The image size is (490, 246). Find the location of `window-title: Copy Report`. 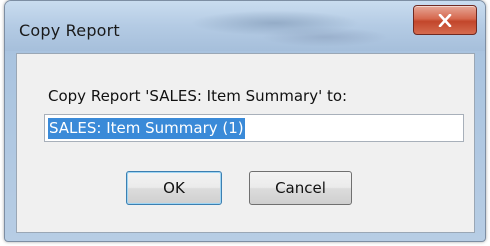

window-title: Copy Report is located at coordinates (69, 30).